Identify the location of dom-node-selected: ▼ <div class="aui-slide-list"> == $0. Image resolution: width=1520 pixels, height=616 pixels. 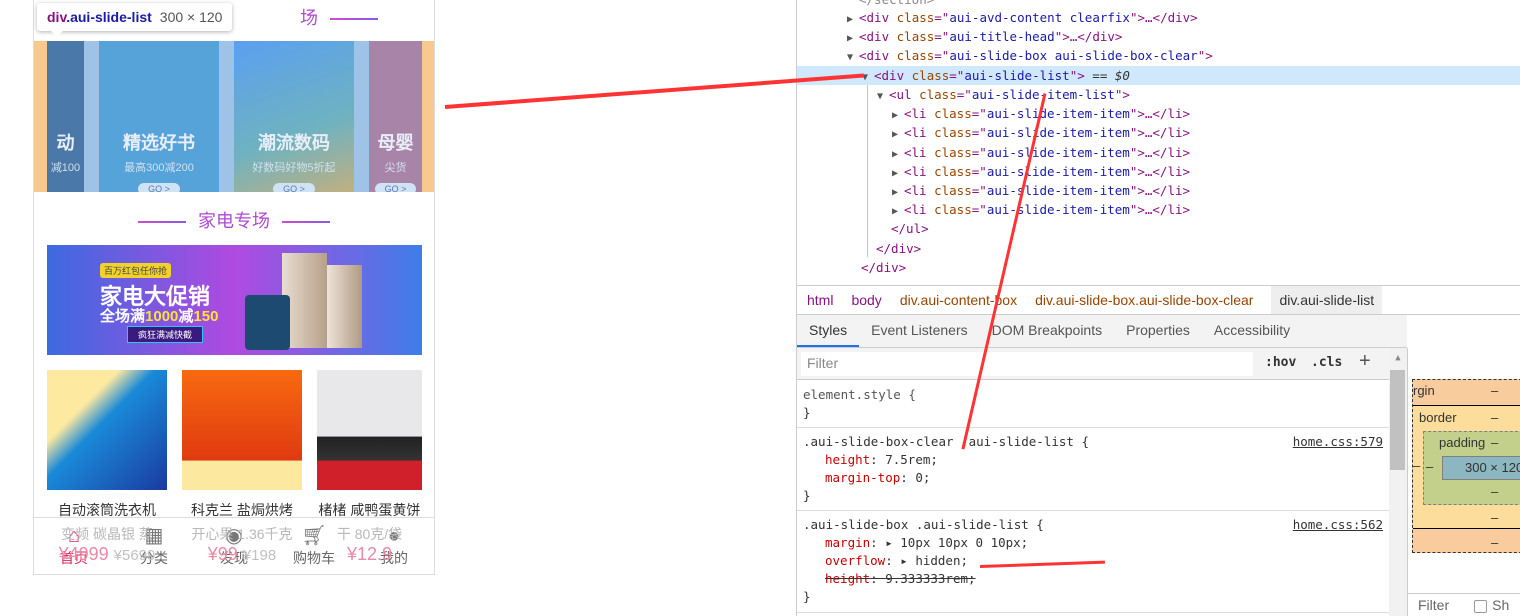
(1158, 75).